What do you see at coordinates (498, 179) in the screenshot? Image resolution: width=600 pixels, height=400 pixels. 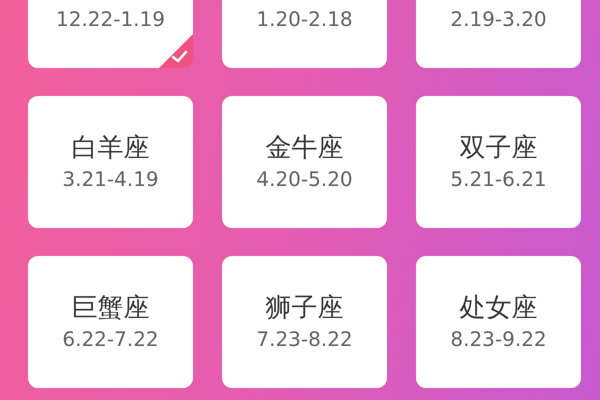 I see `date-range: 5.21-6.21` at bounding box center [498, 179].